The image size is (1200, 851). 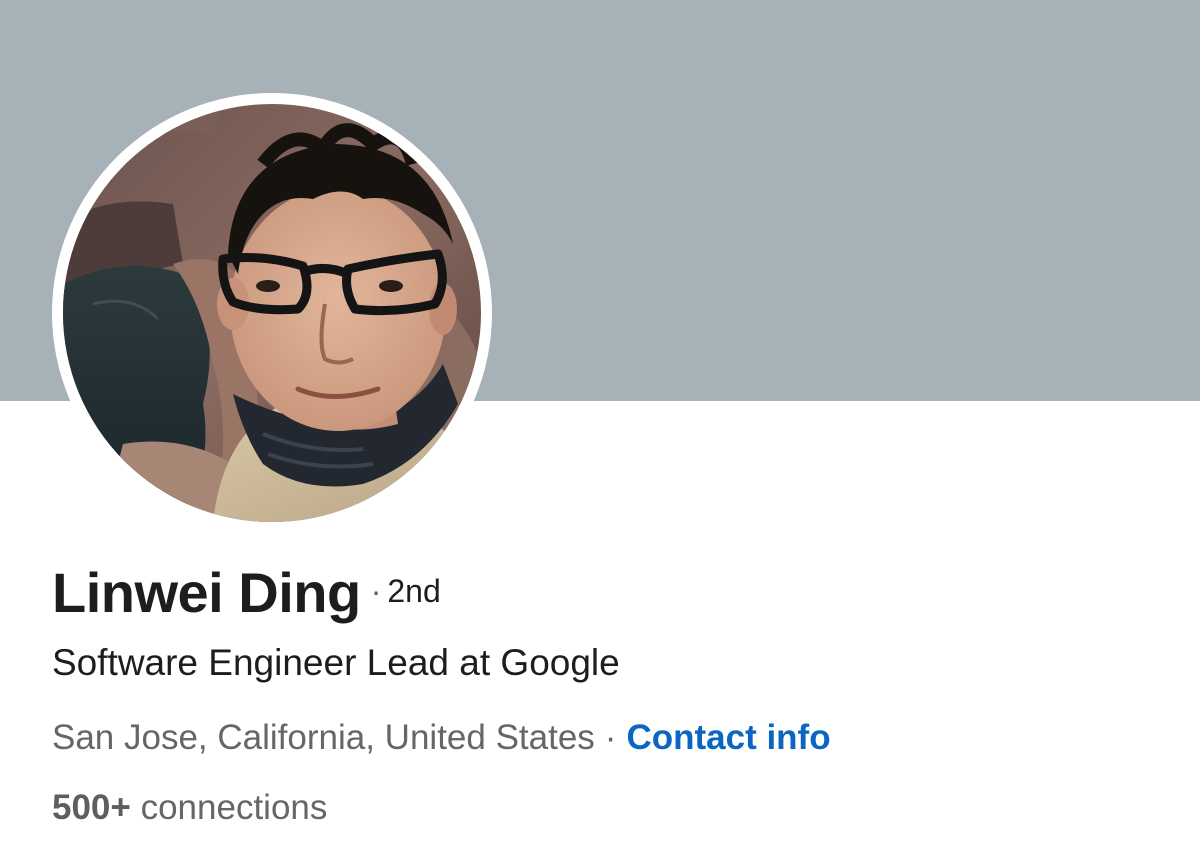 What do you see at coordinates (414, 591) in the screenshot?
I see `degree-label: 2nd` at bounding box center [414, 591].